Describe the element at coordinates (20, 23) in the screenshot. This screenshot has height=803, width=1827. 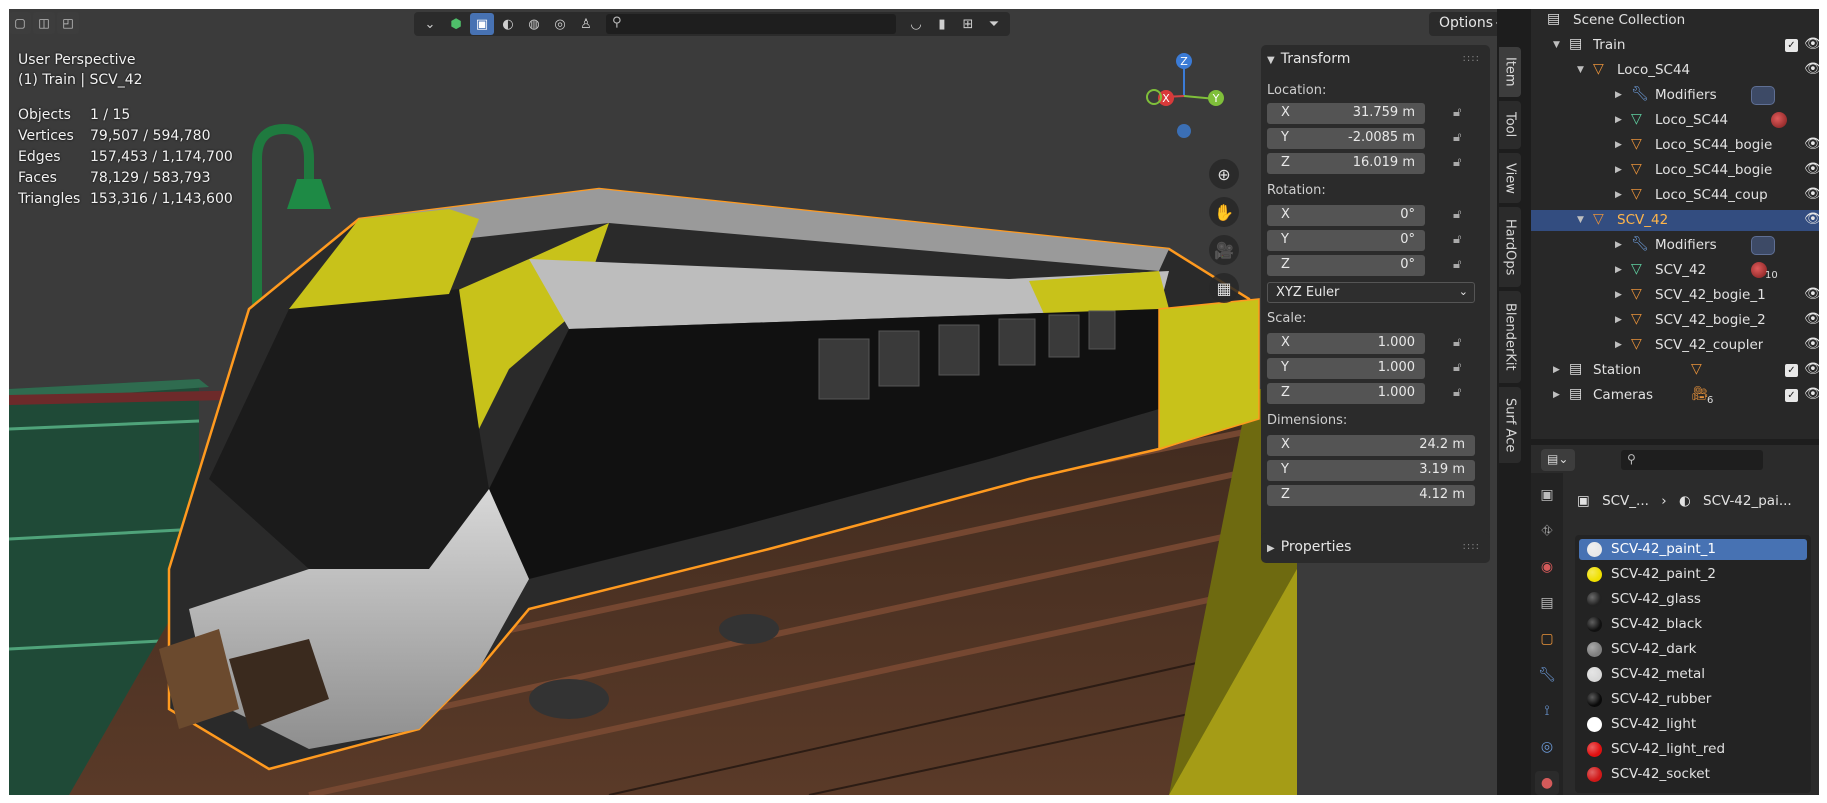
I see `select-box-icon: ▢` at that location.